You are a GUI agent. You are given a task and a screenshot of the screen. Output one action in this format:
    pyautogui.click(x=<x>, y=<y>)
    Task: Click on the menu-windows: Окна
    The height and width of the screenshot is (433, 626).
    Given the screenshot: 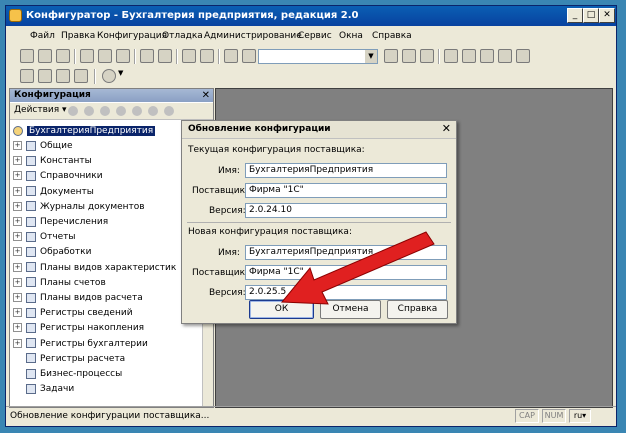 What is the action you would take?
    pyautogui.click(x=351, y=36)
    